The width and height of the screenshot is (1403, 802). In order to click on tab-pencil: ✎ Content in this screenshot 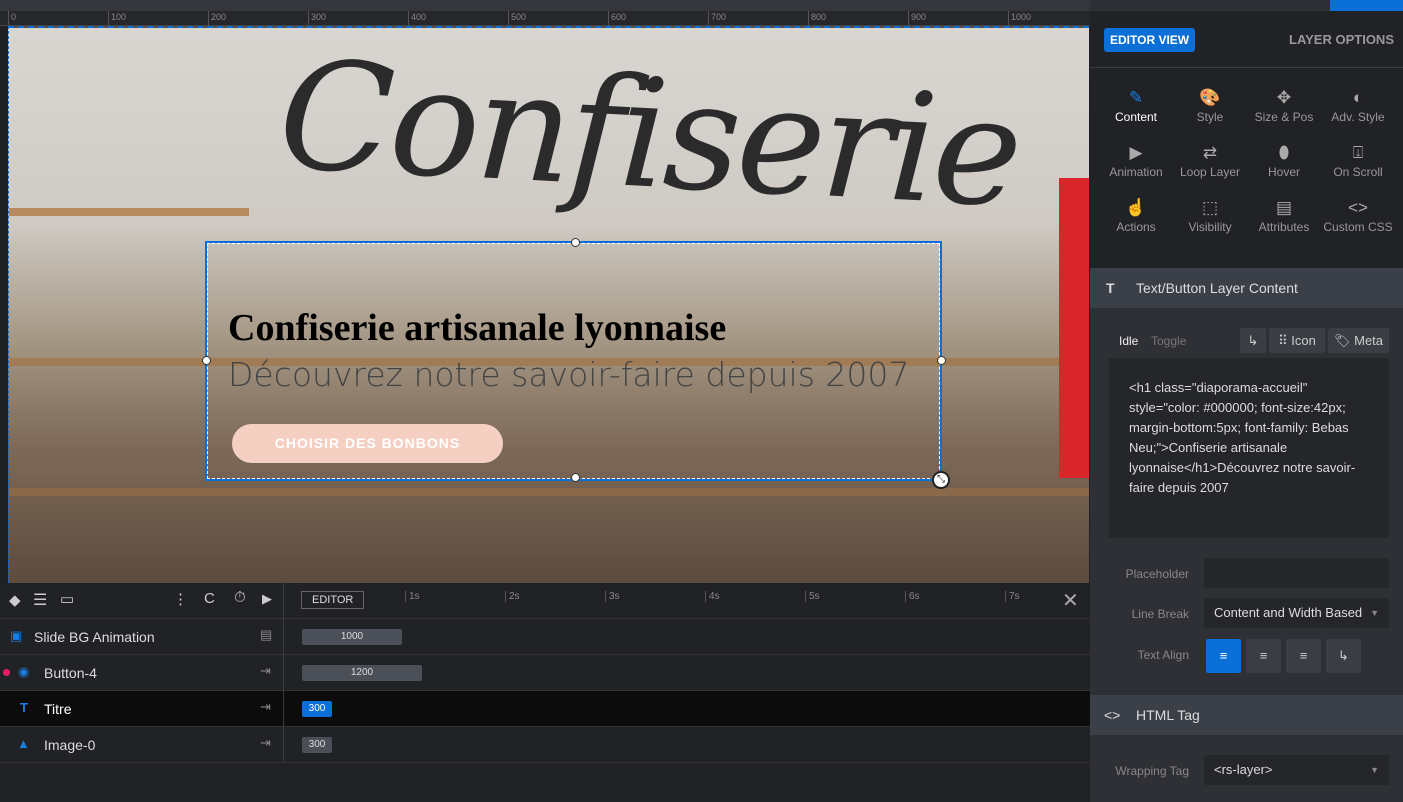, I will do `click(1136, 106)`.